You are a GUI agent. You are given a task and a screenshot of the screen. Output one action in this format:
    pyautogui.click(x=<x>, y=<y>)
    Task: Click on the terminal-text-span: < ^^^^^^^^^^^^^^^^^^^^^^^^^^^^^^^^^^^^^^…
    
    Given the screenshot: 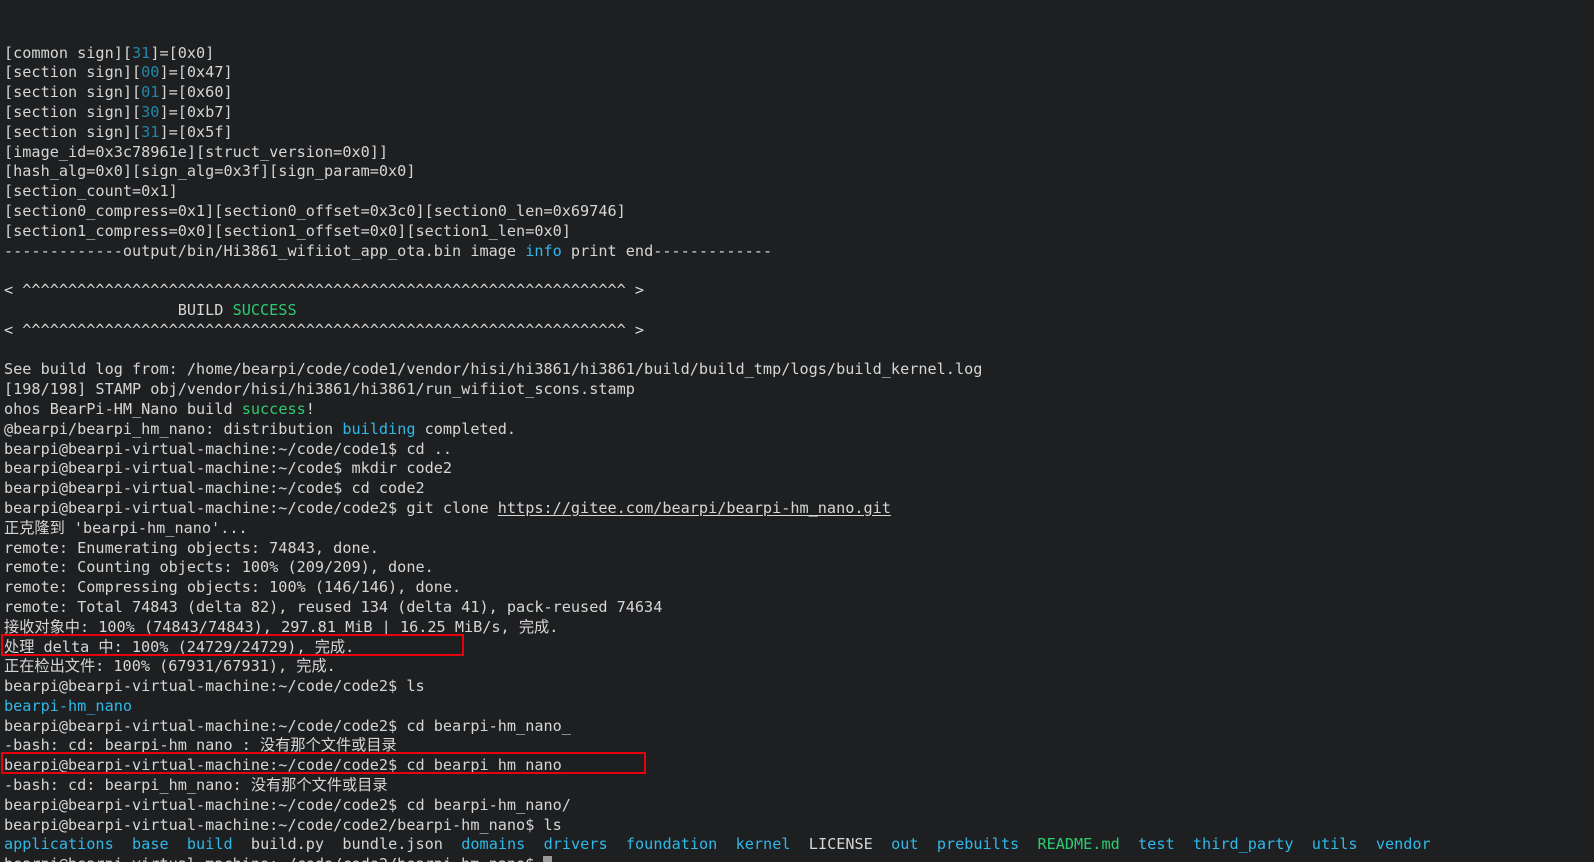 What is the action you would take?
    pyautogui.click(x=324, y=290)
    